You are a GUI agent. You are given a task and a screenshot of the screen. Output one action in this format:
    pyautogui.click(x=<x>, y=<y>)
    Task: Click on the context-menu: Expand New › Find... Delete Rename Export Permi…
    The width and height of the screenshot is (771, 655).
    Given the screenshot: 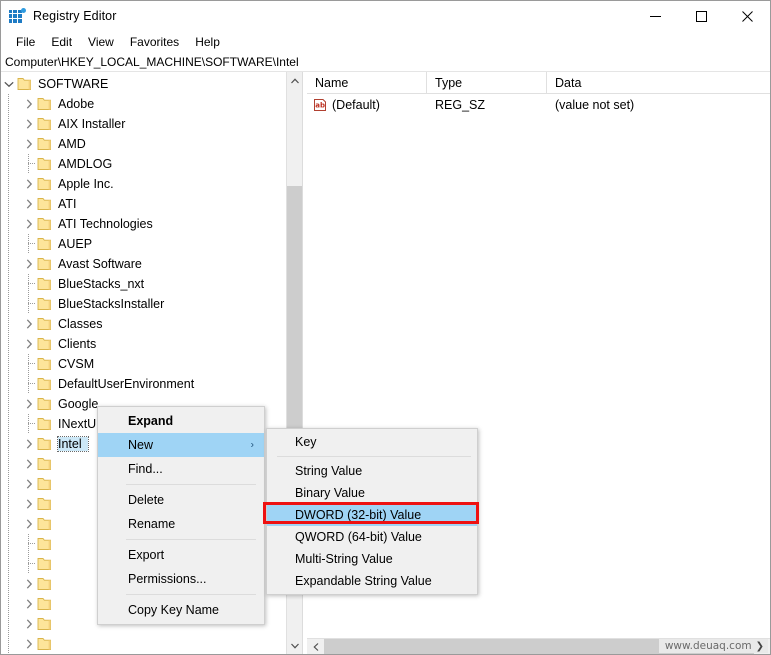 What is the action you would take?
    pyautogui.click(x=181, y=515)
    